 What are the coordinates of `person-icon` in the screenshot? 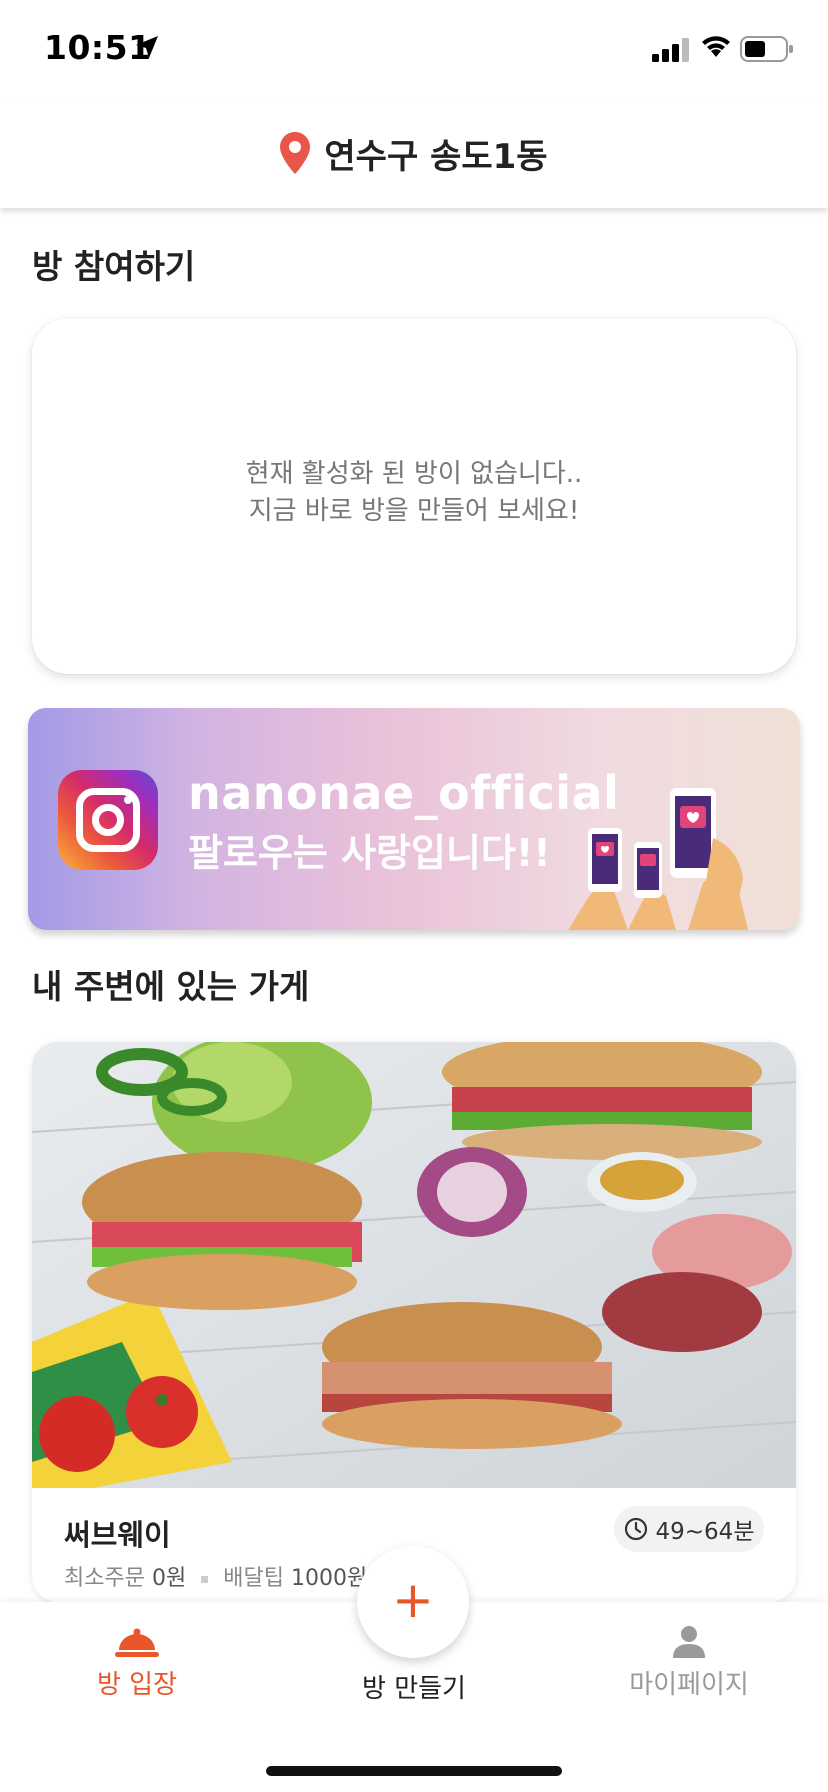 It's located at (689, 1642).